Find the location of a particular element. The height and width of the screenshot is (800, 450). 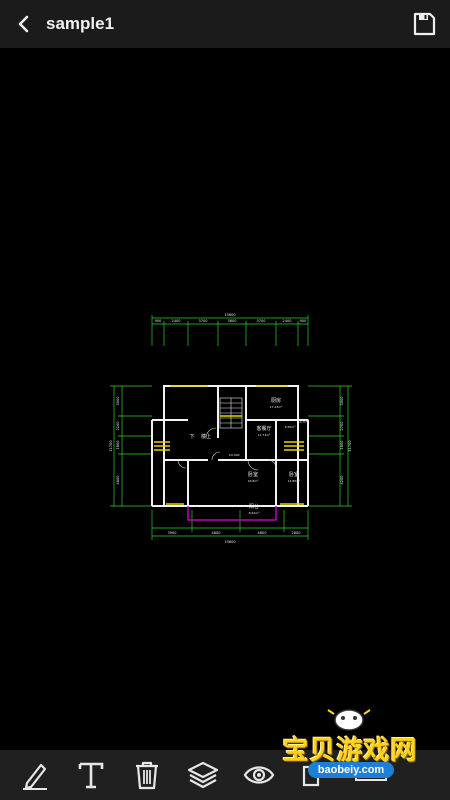

visibility-tool-button is located at coordinates (259, 775).